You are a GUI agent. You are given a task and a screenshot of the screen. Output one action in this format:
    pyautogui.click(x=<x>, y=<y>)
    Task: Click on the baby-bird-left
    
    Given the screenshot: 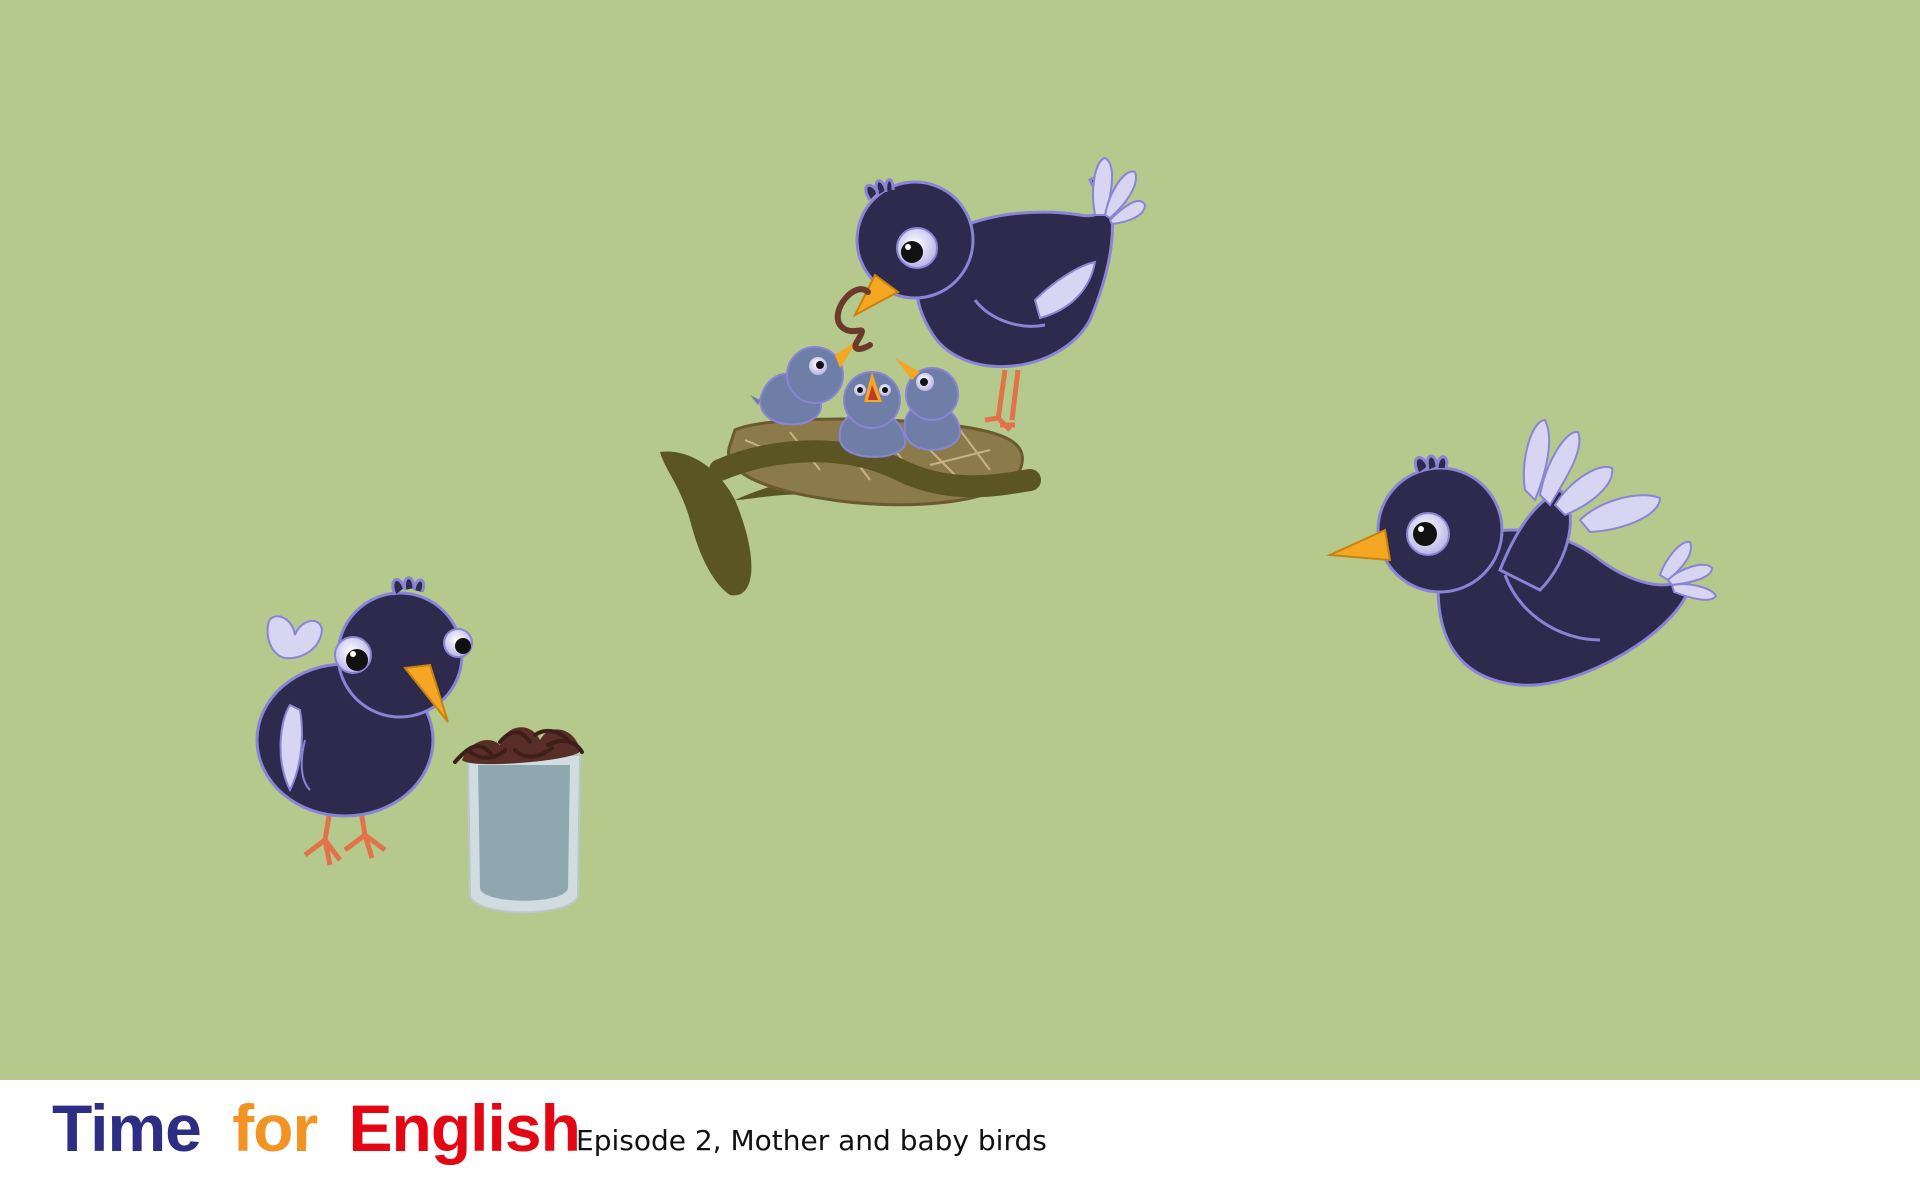 What is the action you would take?
    pyautogui.click(x=804, y=383)
    